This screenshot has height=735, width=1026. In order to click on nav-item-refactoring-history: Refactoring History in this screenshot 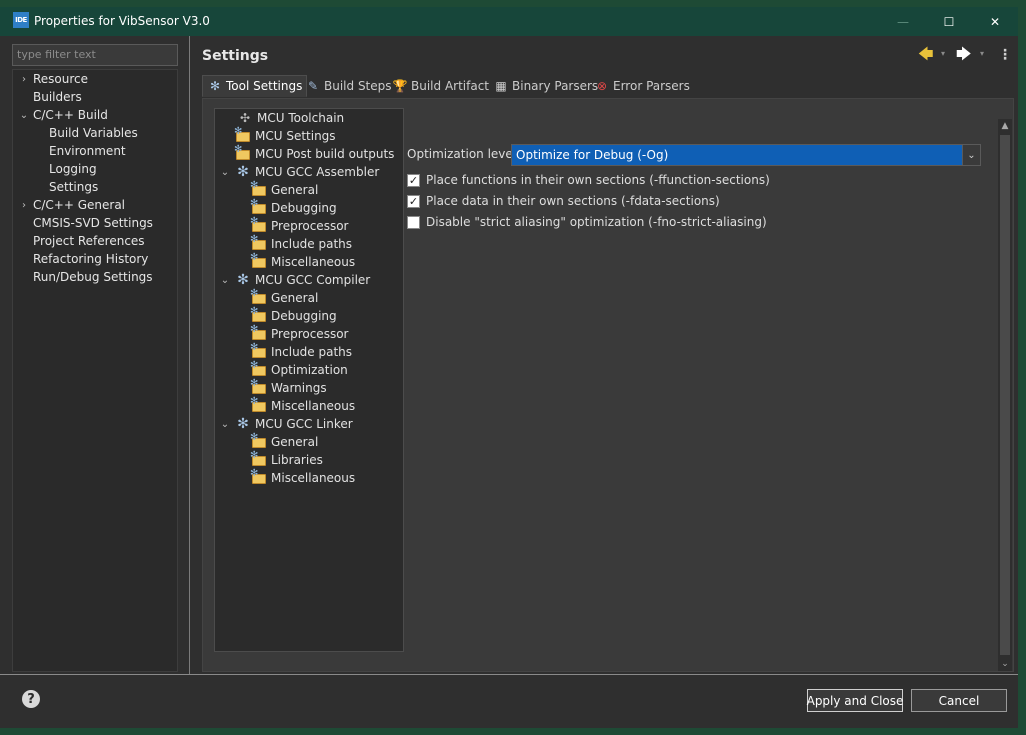, I will do `click(90, 259)`.